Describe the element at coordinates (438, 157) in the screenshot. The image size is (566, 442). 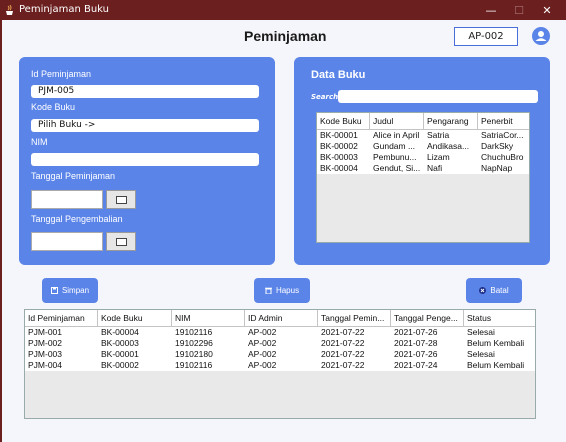
I see `book-cell: Lizam` at that location.